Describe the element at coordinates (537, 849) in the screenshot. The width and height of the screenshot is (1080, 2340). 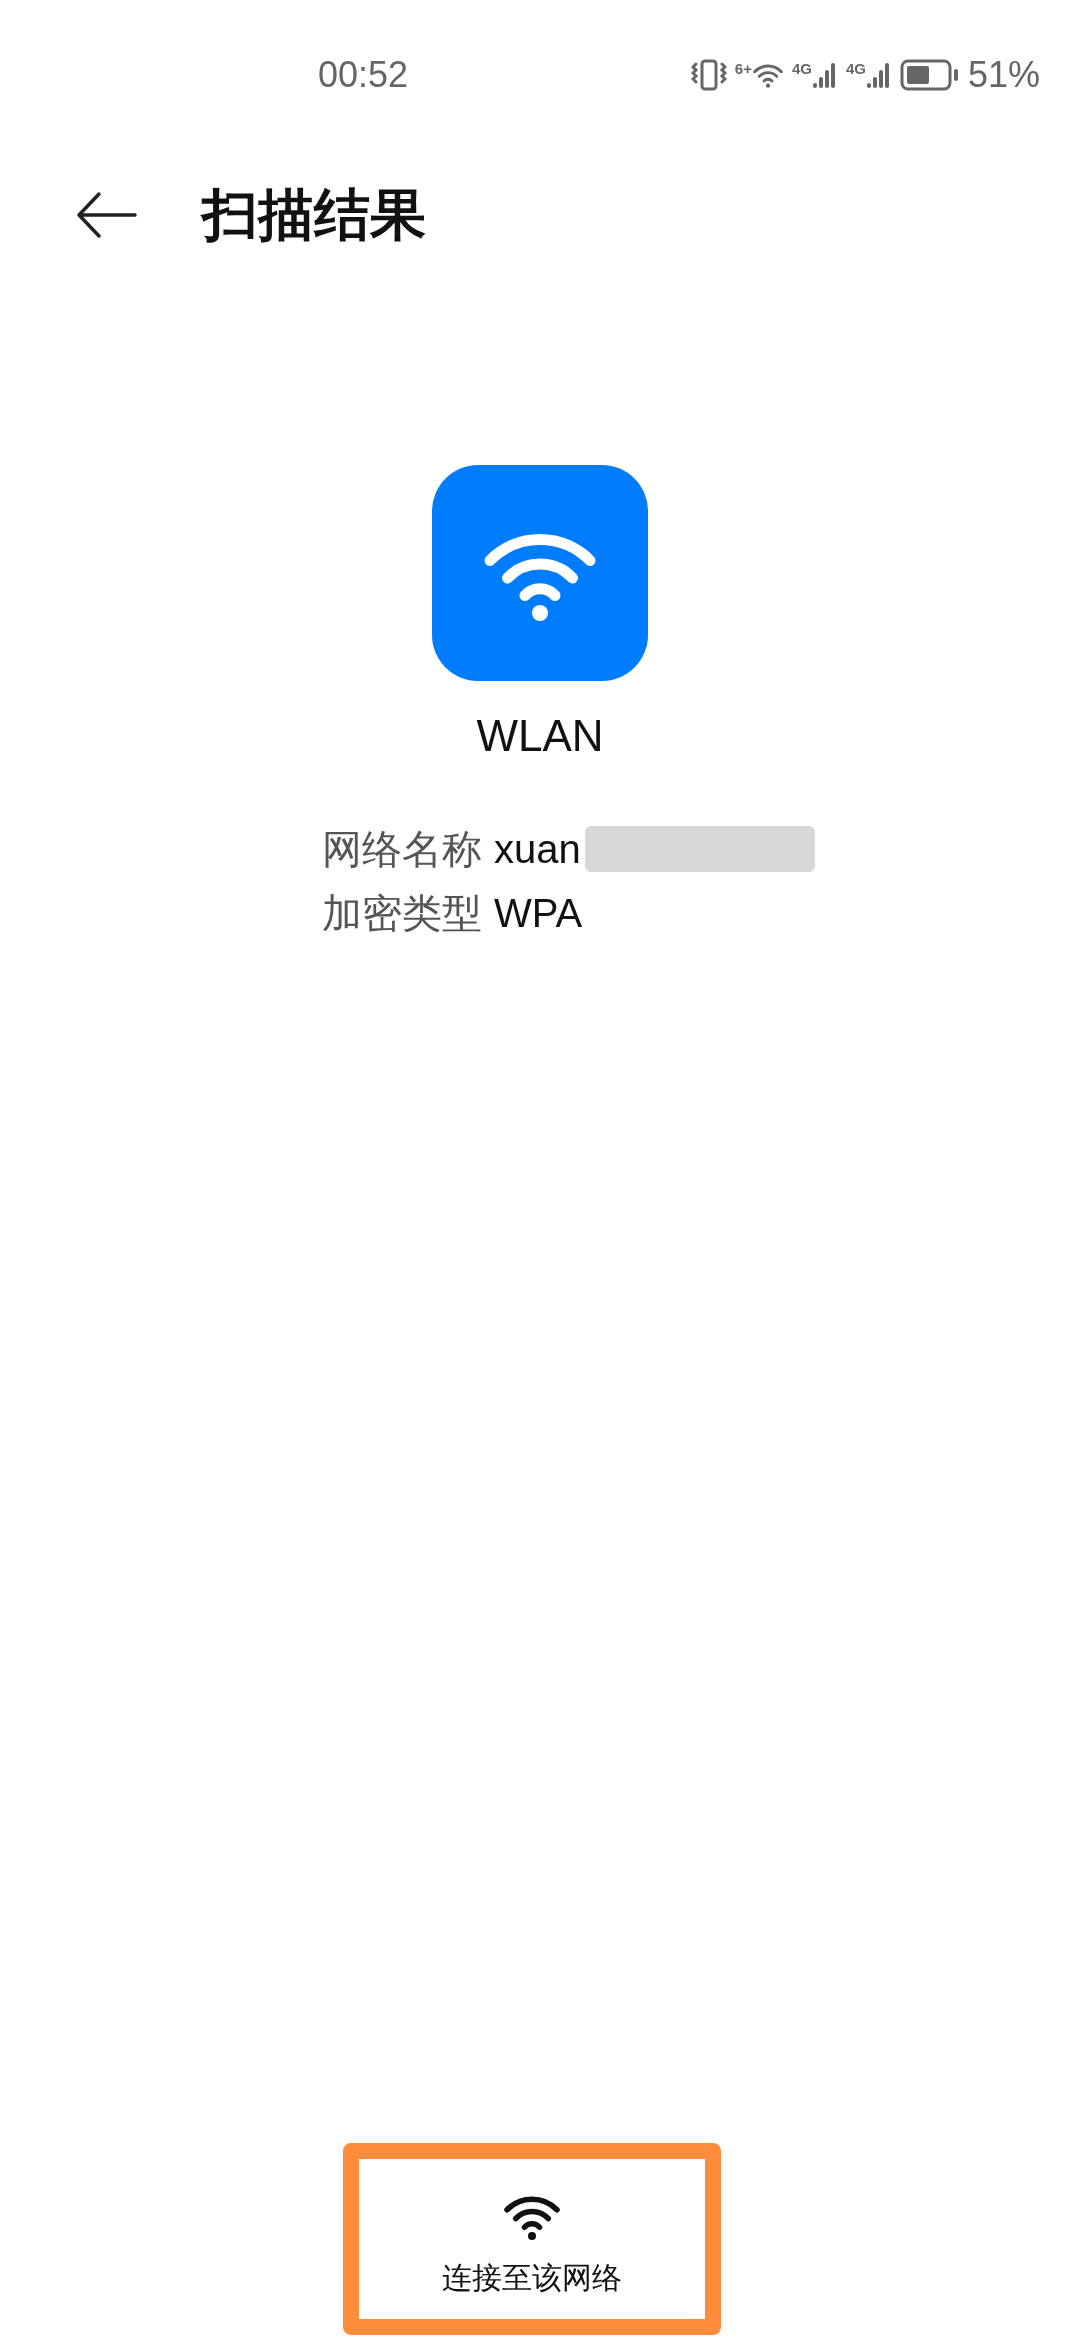
I see `network-name-value: xuan` at that location.